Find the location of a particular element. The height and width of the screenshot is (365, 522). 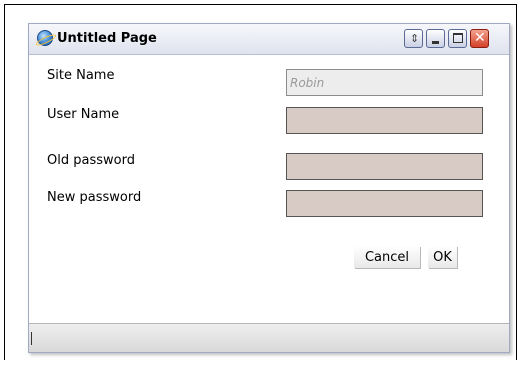

minimize-icon is located at coordinates (435, 42).